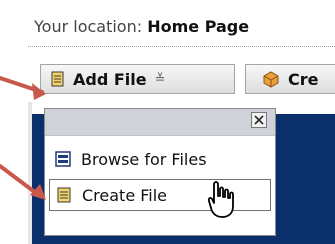 The image size is (335, 244). Describe the element at coordinates (23, 88) in the screenshot. I see `callout-arrow-add-file` at that location.